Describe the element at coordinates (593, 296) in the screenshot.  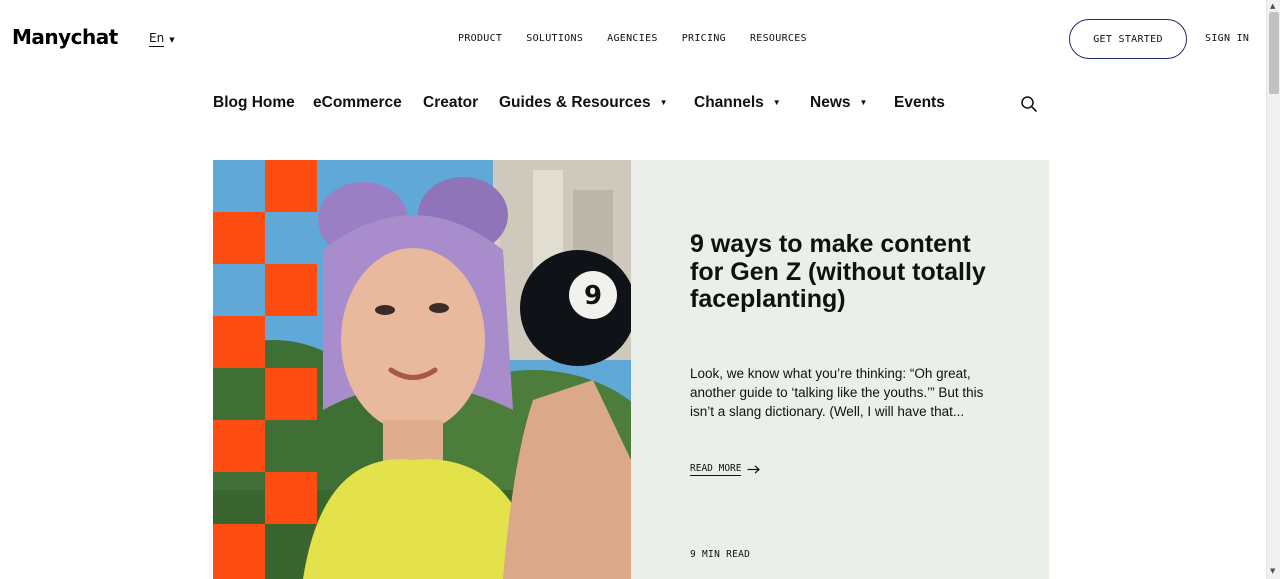
I see `ball-number: 9` at that location.